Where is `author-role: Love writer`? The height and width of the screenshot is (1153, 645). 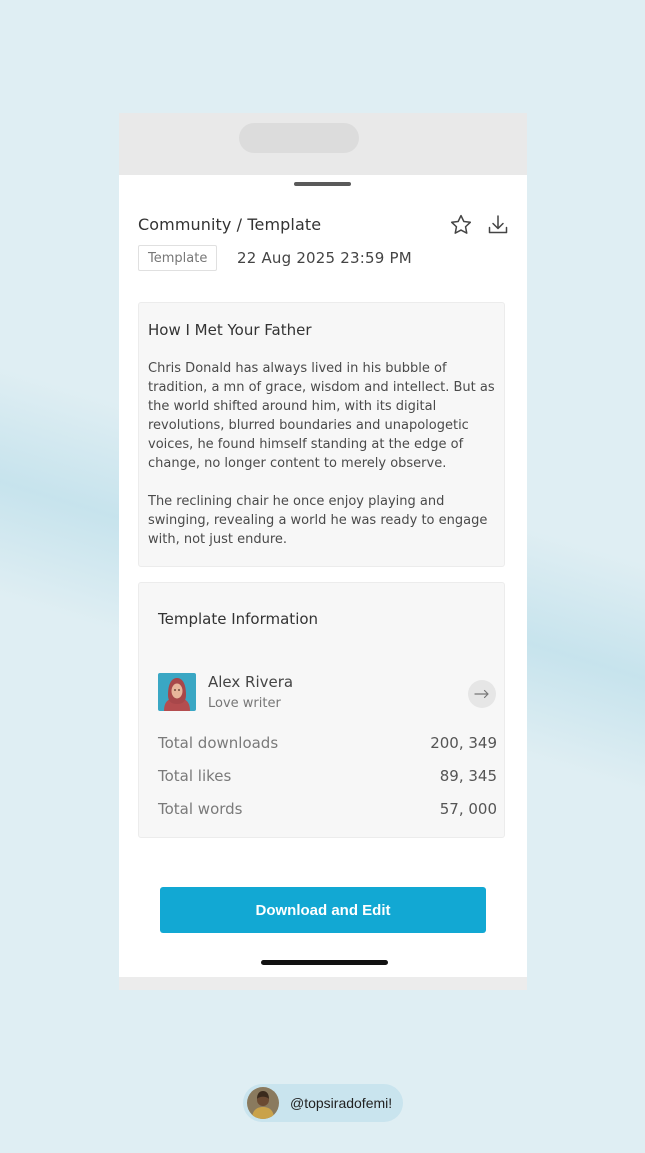 author-role: Love writer is located at coordinates (244, 703).